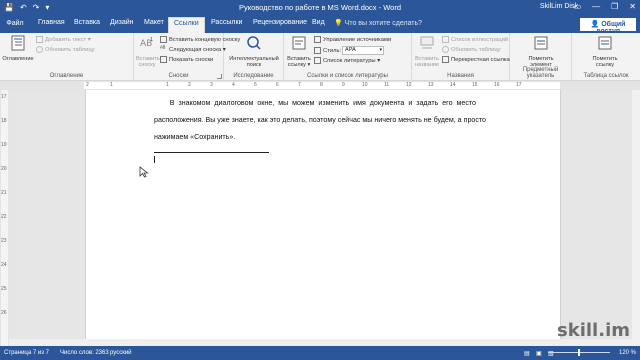  What do you see at coordinates (480, 59) in the screenshot?
I see `cross-reference-label: Перекрестная ссылка` at bounding box center [480, 59].